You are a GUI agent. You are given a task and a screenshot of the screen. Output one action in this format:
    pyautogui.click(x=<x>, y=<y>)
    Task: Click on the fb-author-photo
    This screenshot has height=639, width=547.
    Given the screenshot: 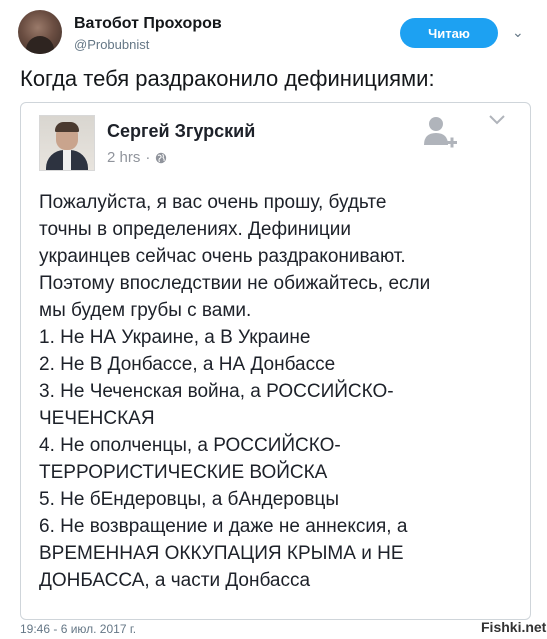 What is the action you would take?
    pyautogui.click(x=67, y=143)
    